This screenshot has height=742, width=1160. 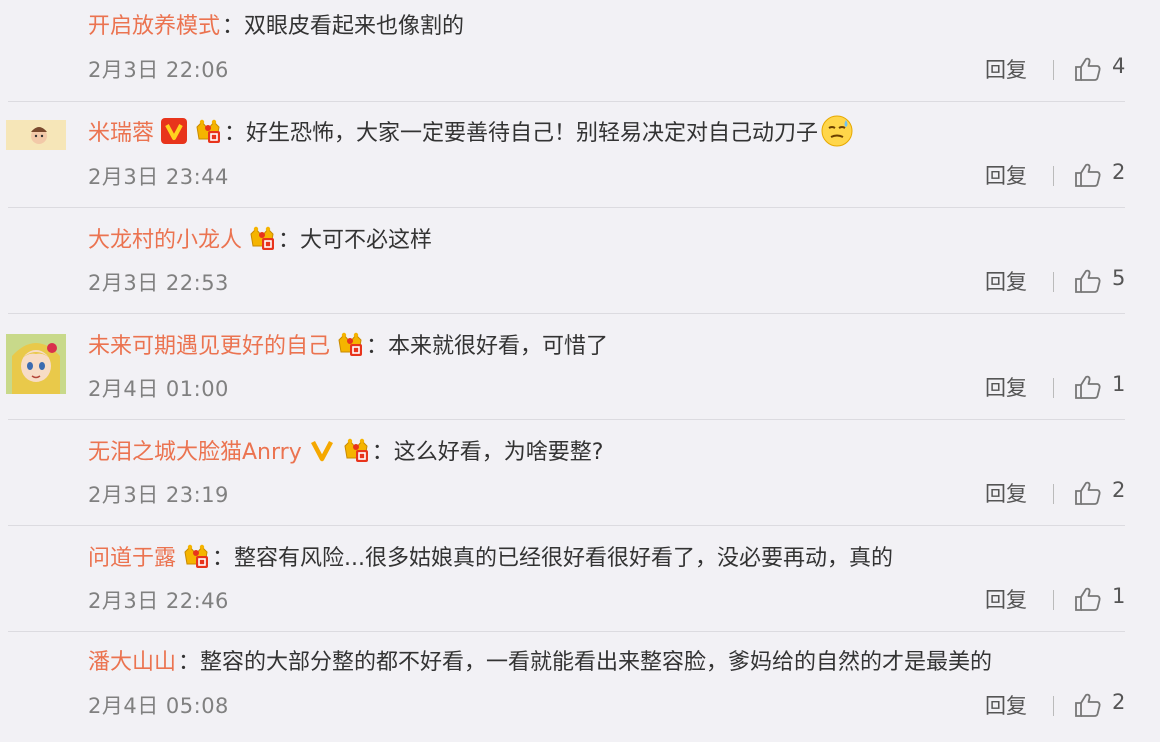 I want to click on comment-item: 开启放养模式 ： 双眼皮看起来也像割的 2月3日 22:06 回复 4, so click(x=580, y=53).